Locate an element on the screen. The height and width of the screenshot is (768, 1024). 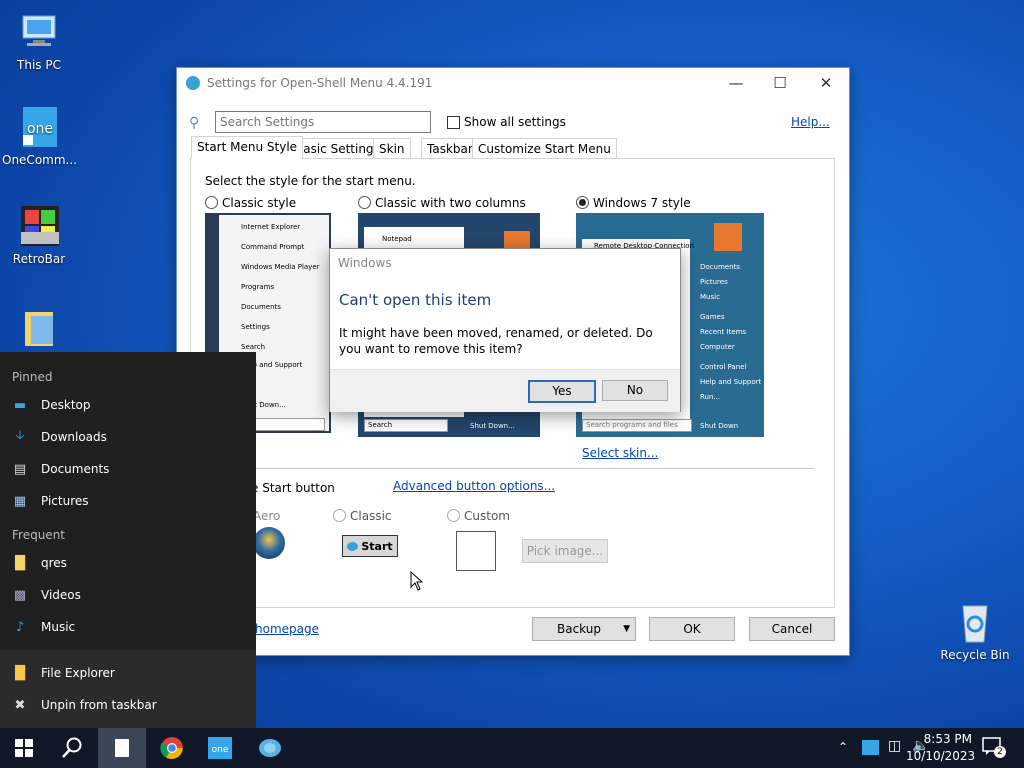
two-columns-label: Classic with two columns is located at coordinates (450, 203).